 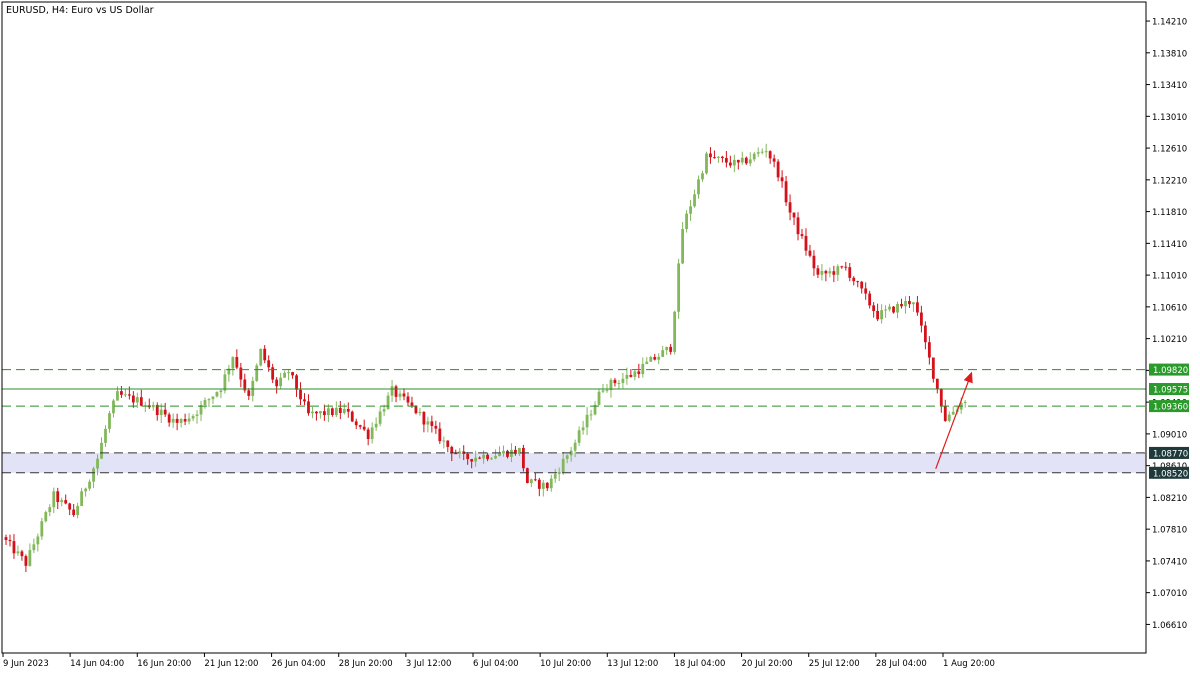 I want to click on y-tick-label: 1.08210, so click(x=1169, y=499).